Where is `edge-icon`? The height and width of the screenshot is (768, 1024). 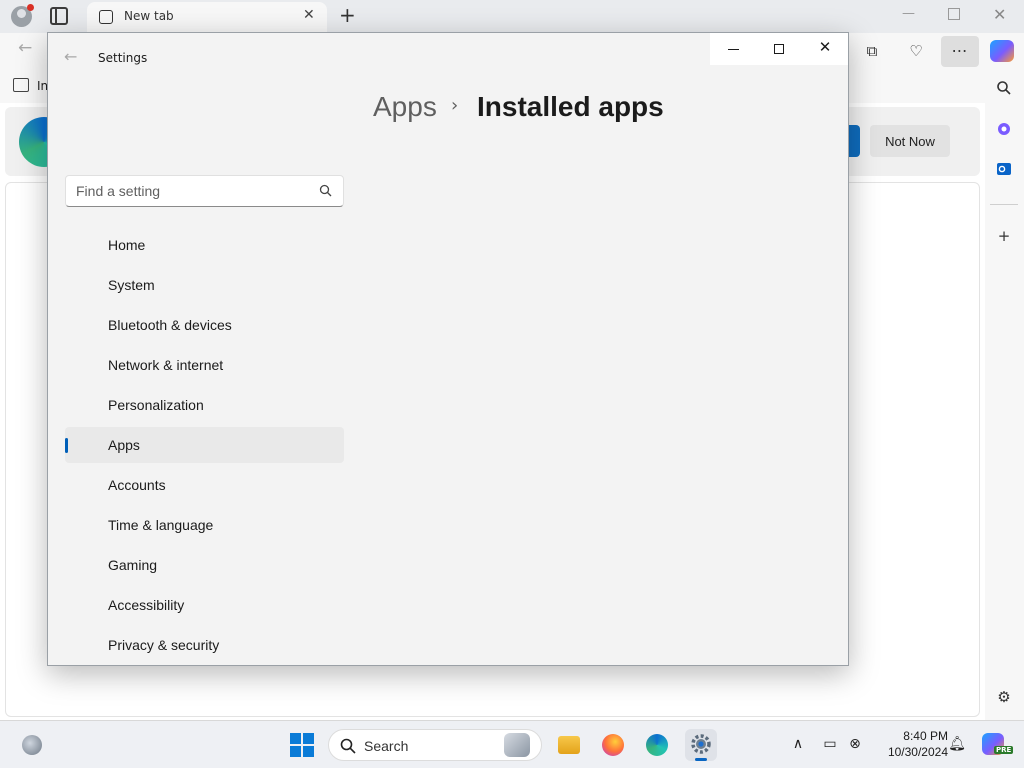 edge-icon is located at coordinates (657, 745).